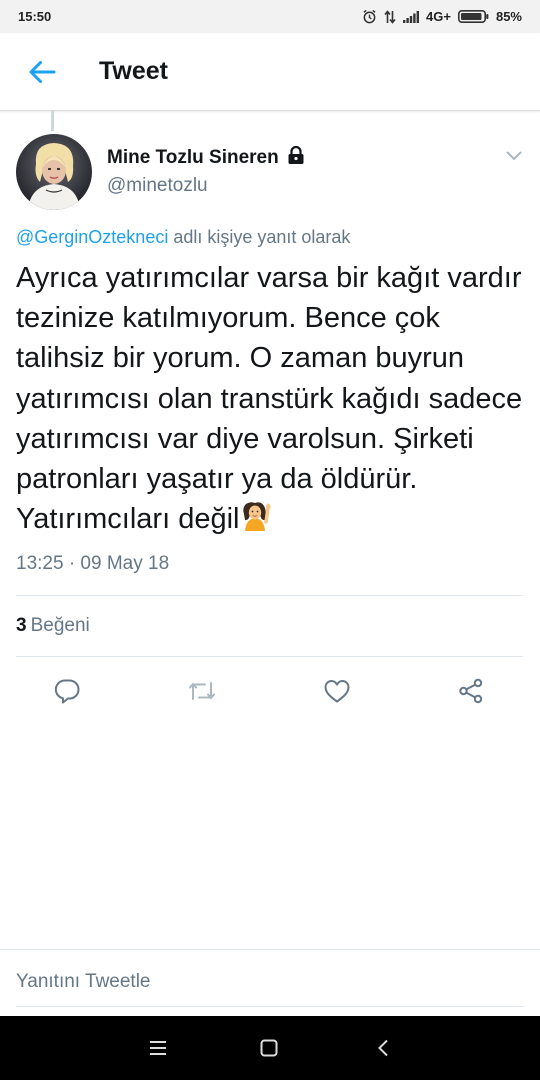 The image size is (540, 1080). I want to click on person-raising-hand-emoji, so click(255, 521).